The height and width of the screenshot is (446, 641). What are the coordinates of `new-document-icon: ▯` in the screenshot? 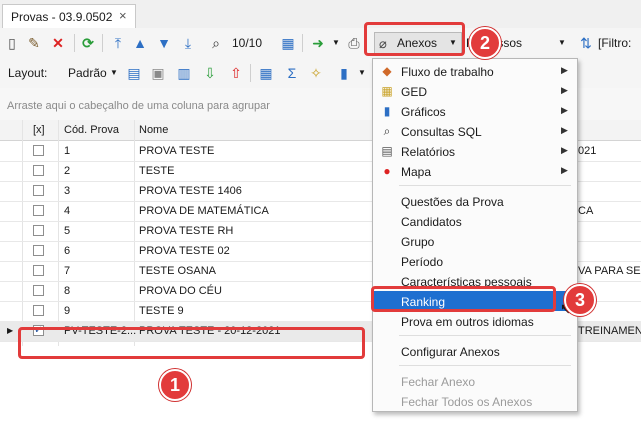 It's located at (12, 43).